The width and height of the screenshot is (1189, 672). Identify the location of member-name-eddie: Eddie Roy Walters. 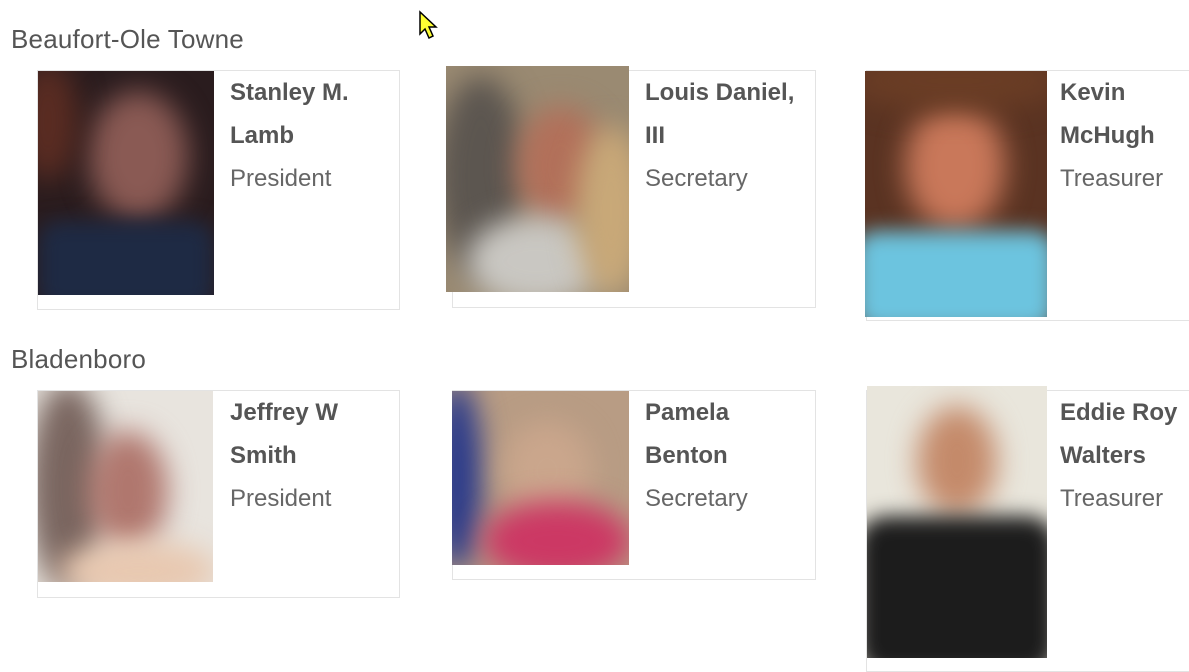
(1119, 434).